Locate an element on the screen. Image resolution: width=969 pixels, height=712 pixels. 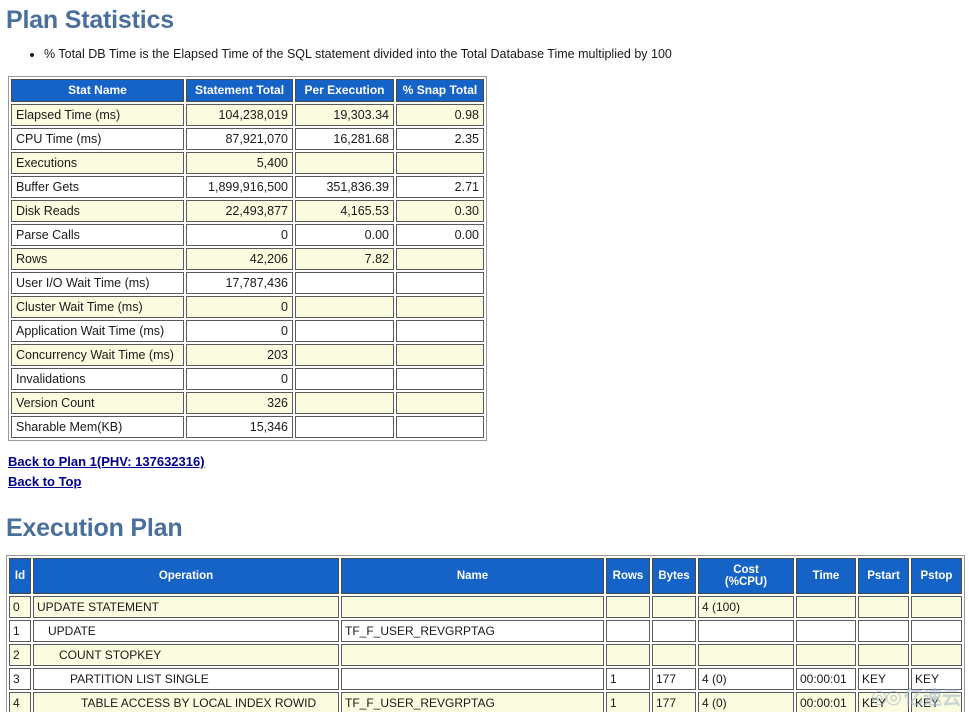
column-header-per-execution: Per Execution is located at coordinates (344, 90).